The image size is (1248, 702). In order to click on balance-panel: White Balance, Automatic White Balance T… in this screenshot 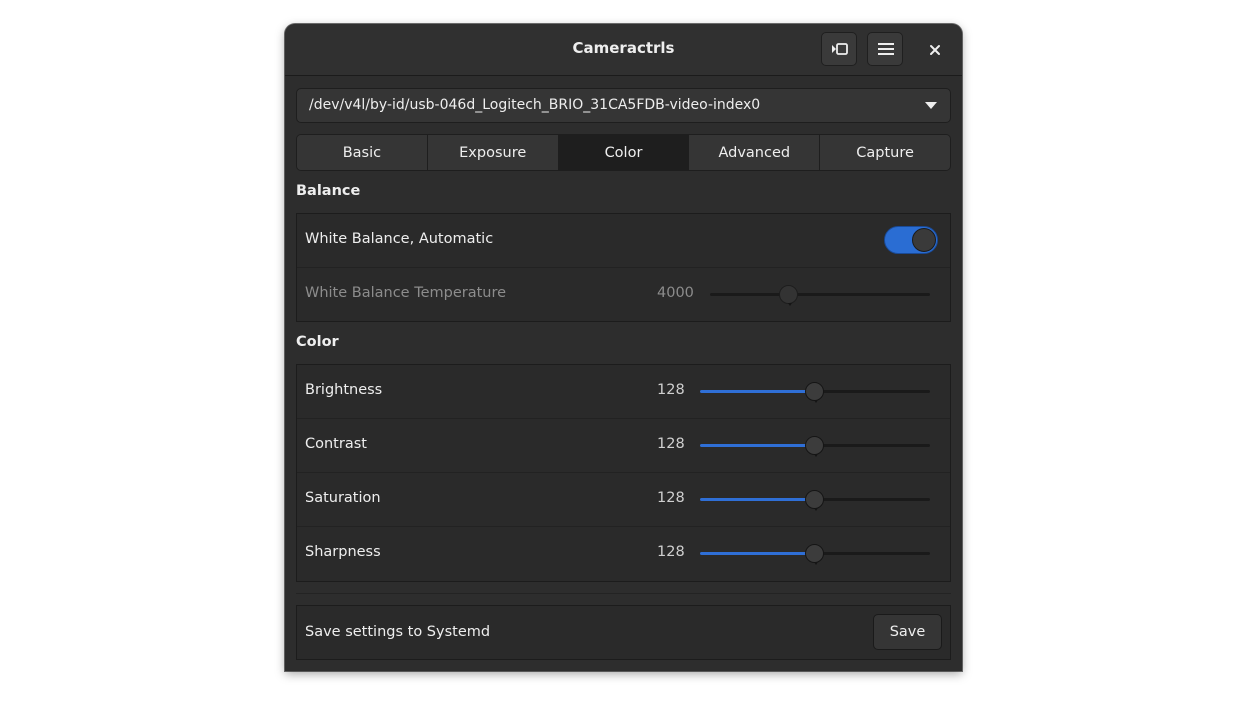, I will do `click(623, 267)`.